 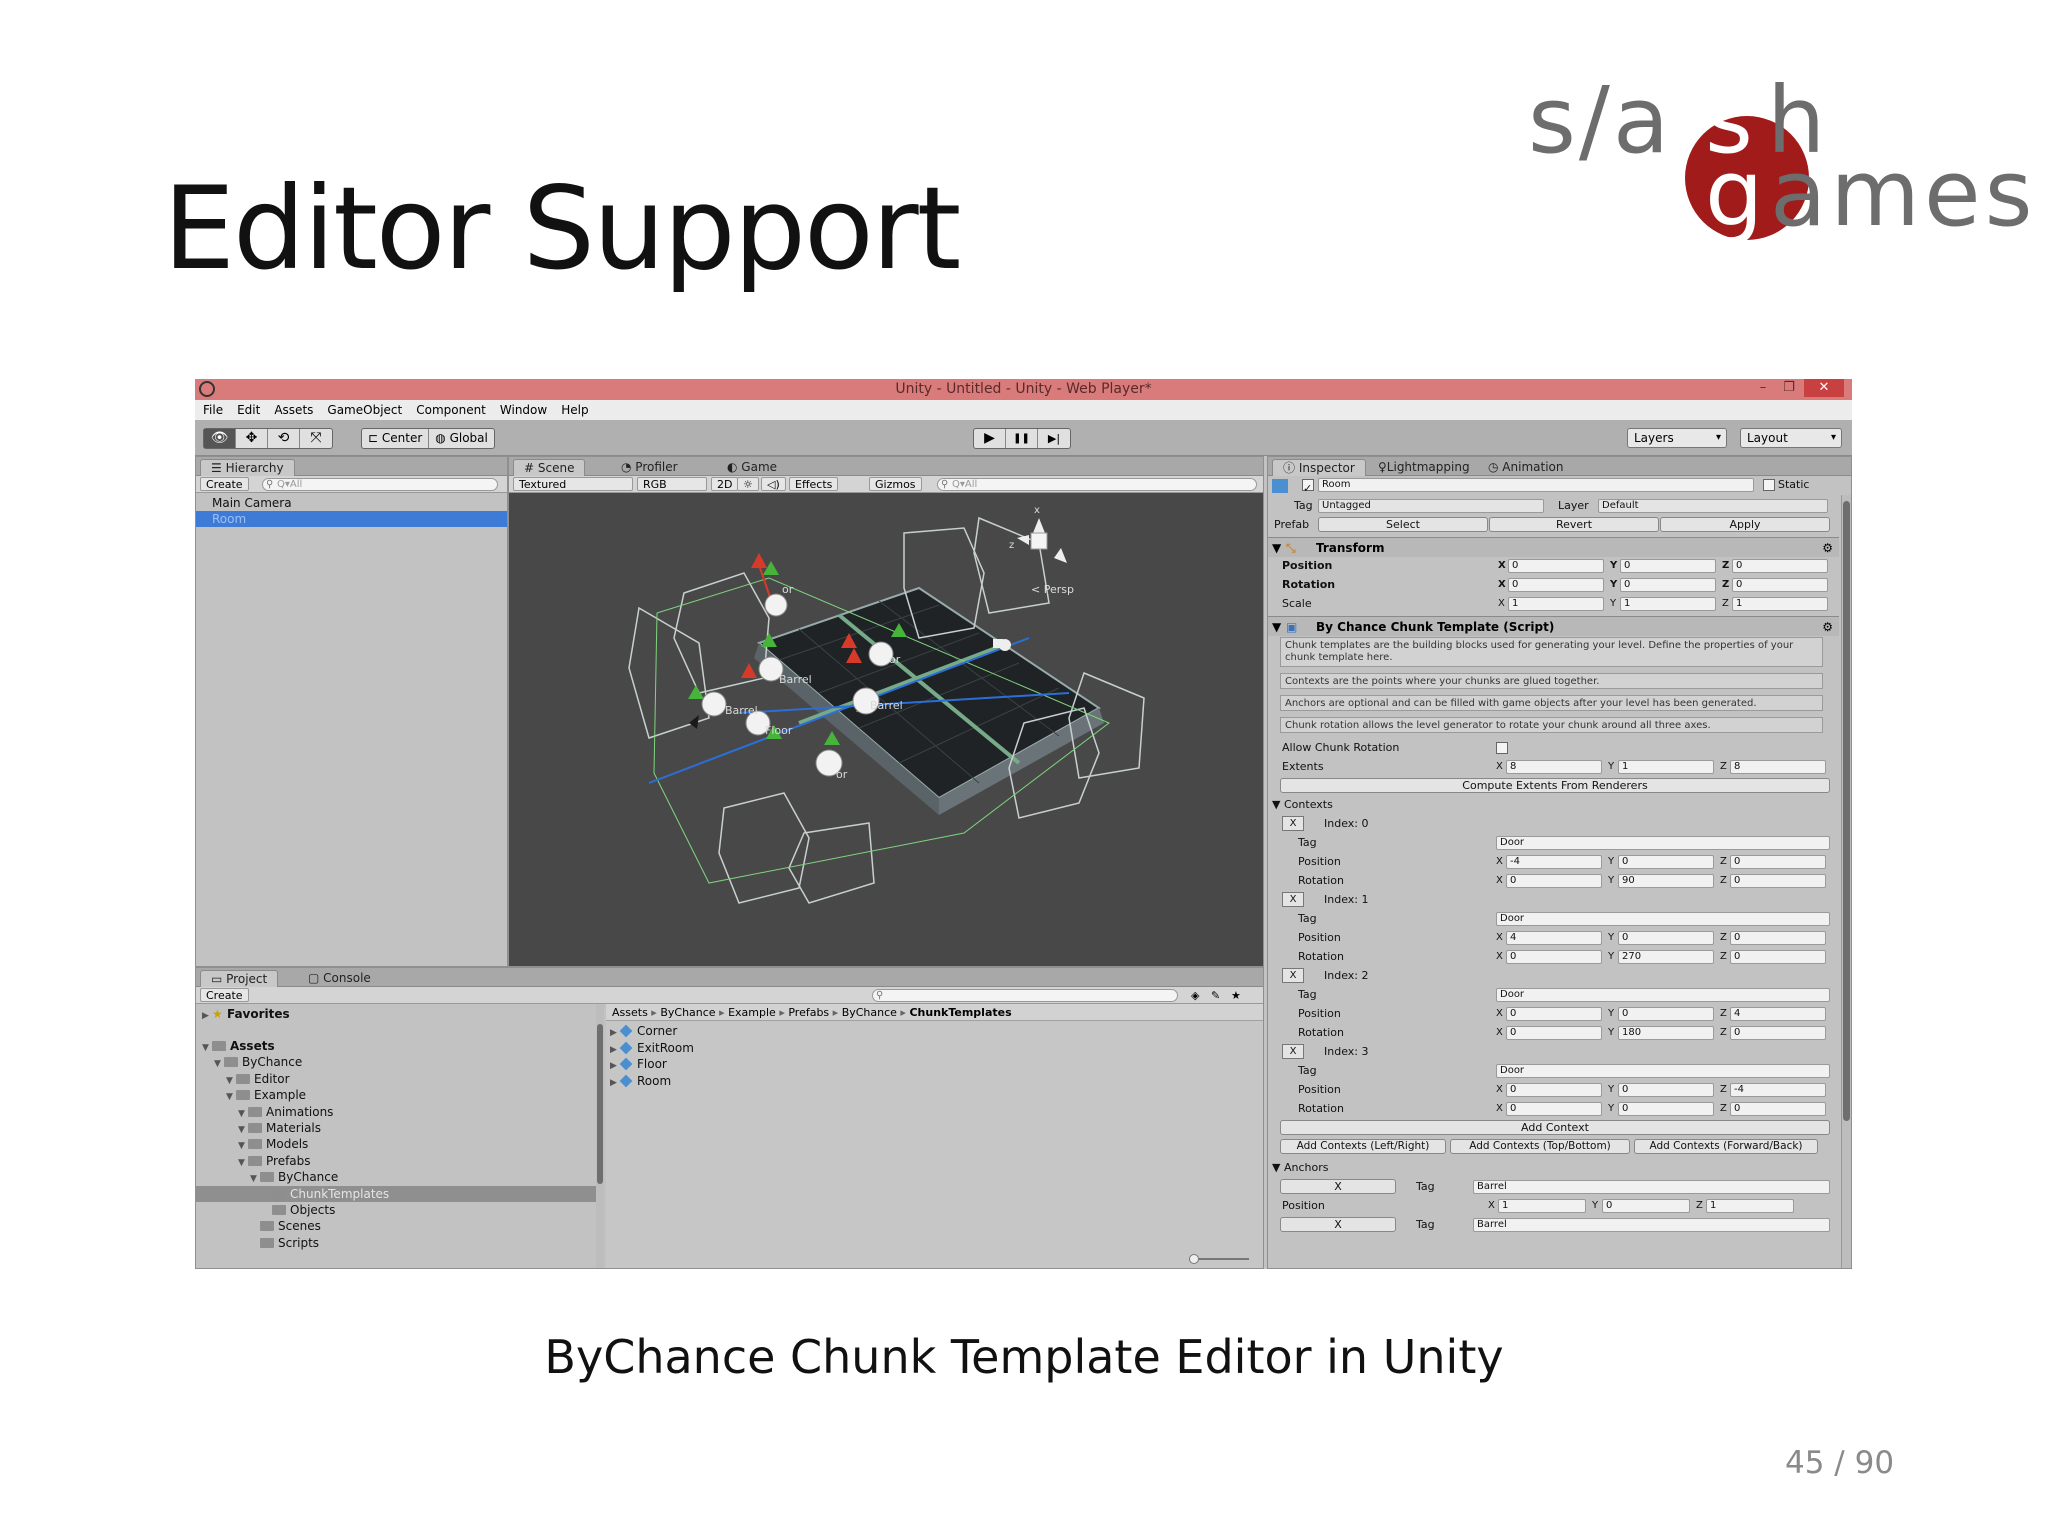 What do you see at coordinates (934, 1031) in the screenshot?
I see `asset-item: ▶ Corner` at bounding box center [934, 1031].